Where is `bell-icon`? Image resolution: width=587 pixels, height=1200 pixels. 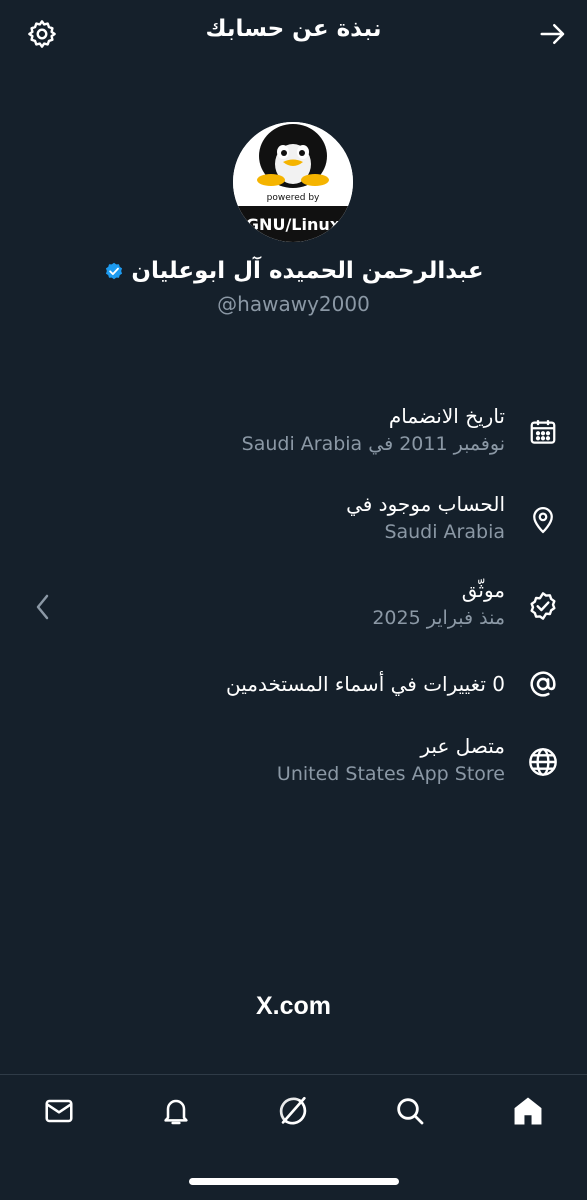 bell-icon is located at coordinates (176, 1112).